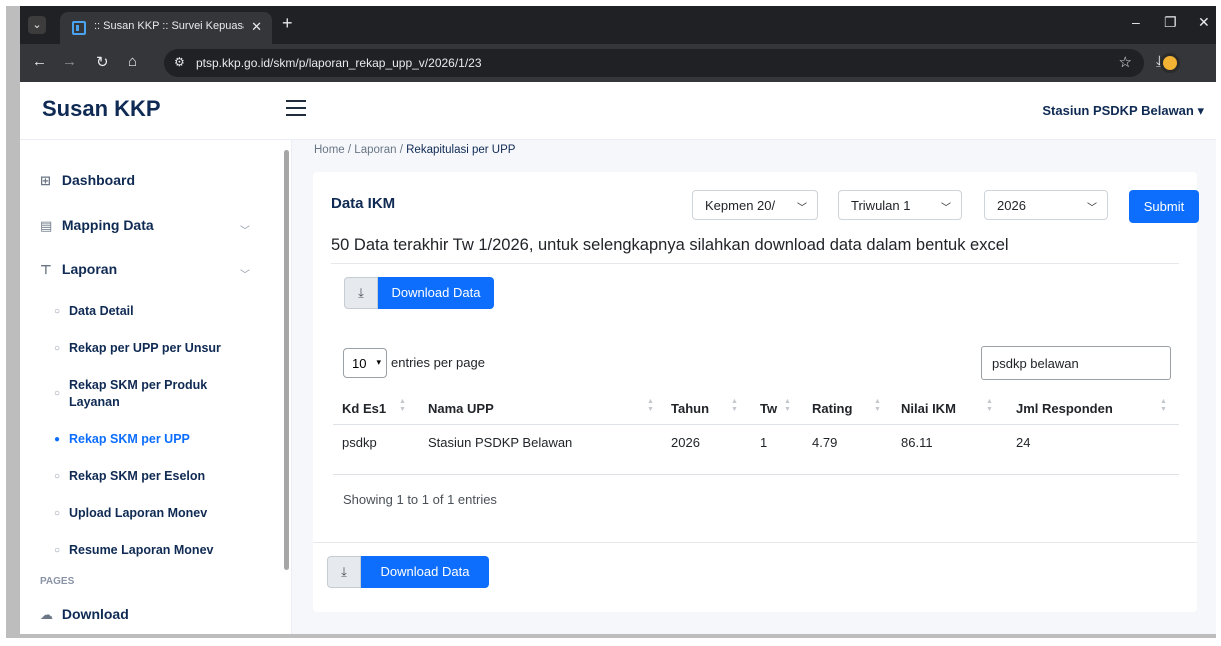 Image resolution: width=1221 pixels, height=646 pixels. I want to click on profile-avatar, so click(1170, 63).